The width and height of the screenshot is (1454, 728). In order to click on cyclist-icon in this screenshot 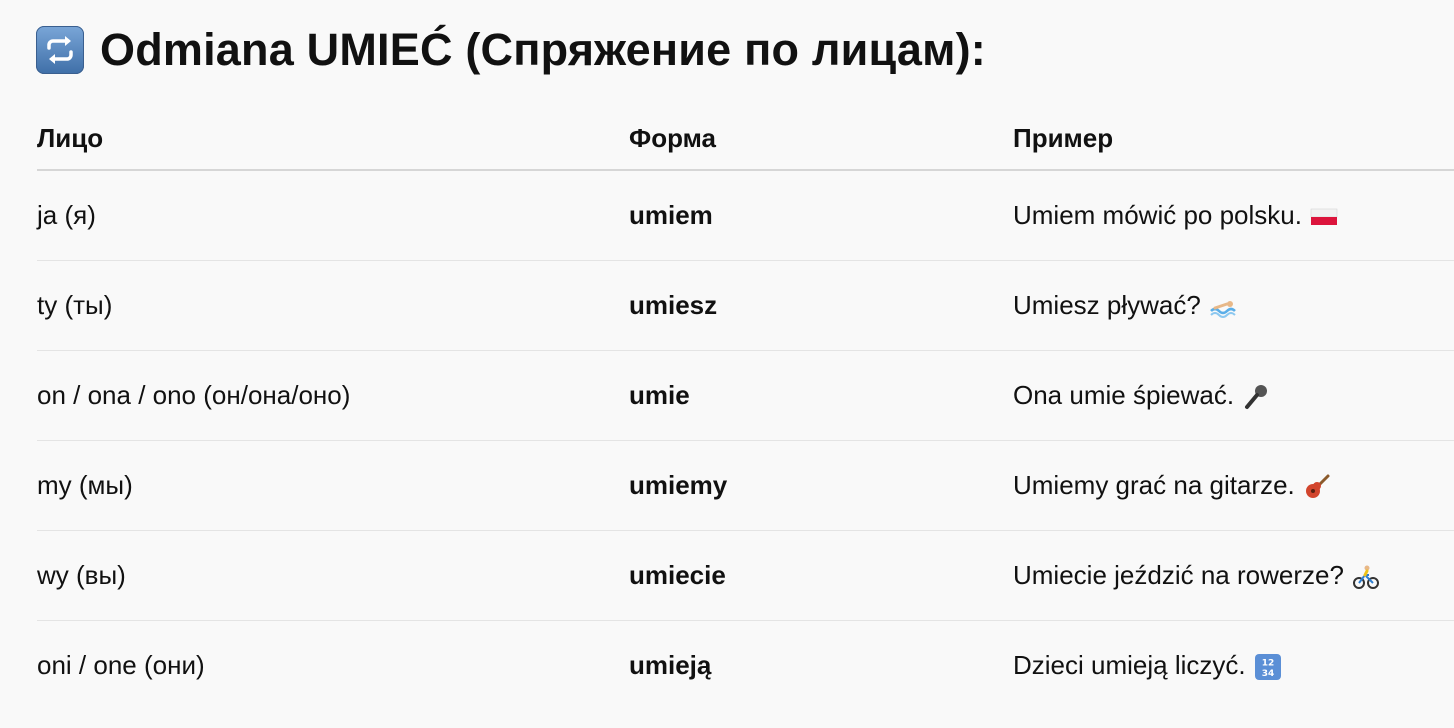, I will do `click(1366, 577)`.